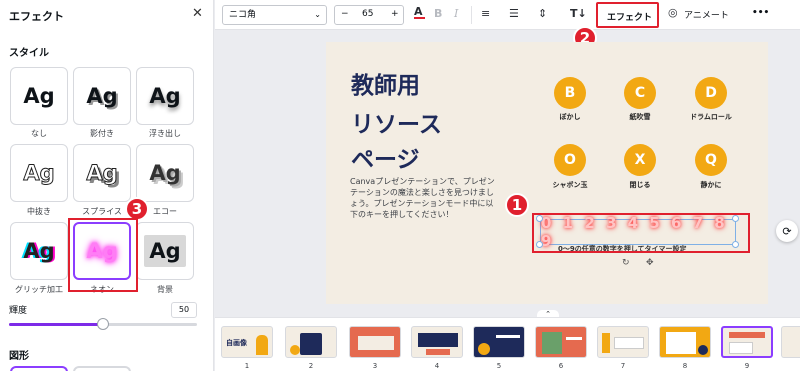 This screenshot has width=800, height=371. I want to click on annotation-highlight-neon, so click(103, 255).